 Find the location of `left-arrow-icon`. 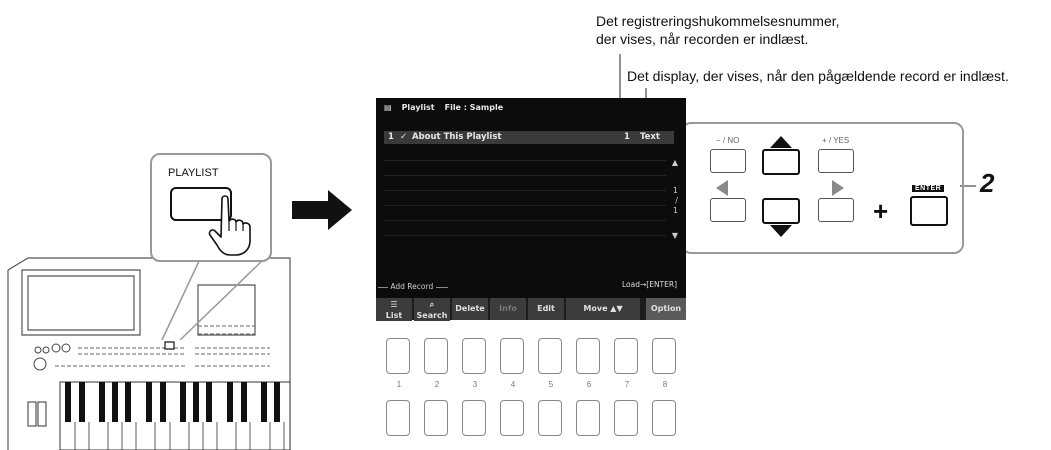

left-arrow-icon is located at coordinates (722, 188).